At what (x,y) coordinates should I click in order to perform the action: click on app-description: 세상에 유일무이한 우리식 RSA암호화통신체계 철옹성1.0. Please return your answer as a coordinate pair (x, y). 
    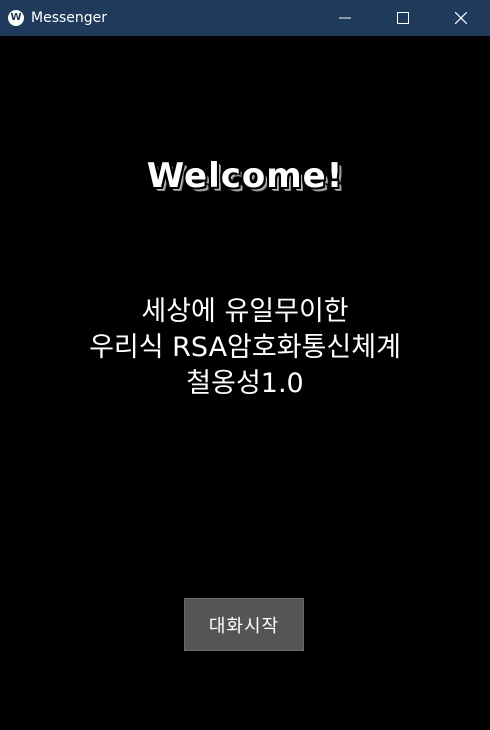
    Looking at the image, I should click on (245, 348).